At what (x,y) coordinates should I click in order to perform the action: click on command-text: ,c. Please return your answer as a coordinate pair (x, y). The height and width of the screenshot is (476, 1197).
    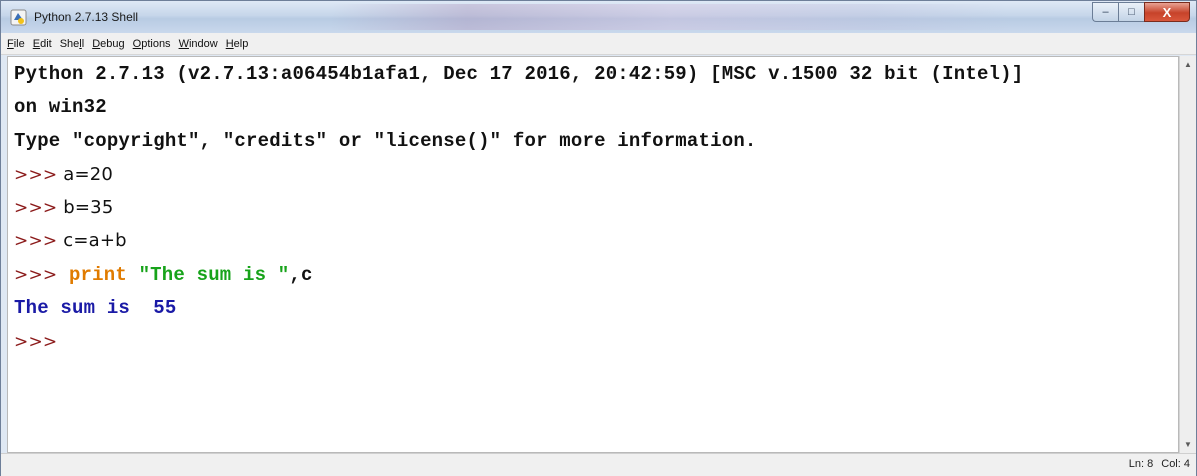
    Looking at the image, I should click on (301, 275).